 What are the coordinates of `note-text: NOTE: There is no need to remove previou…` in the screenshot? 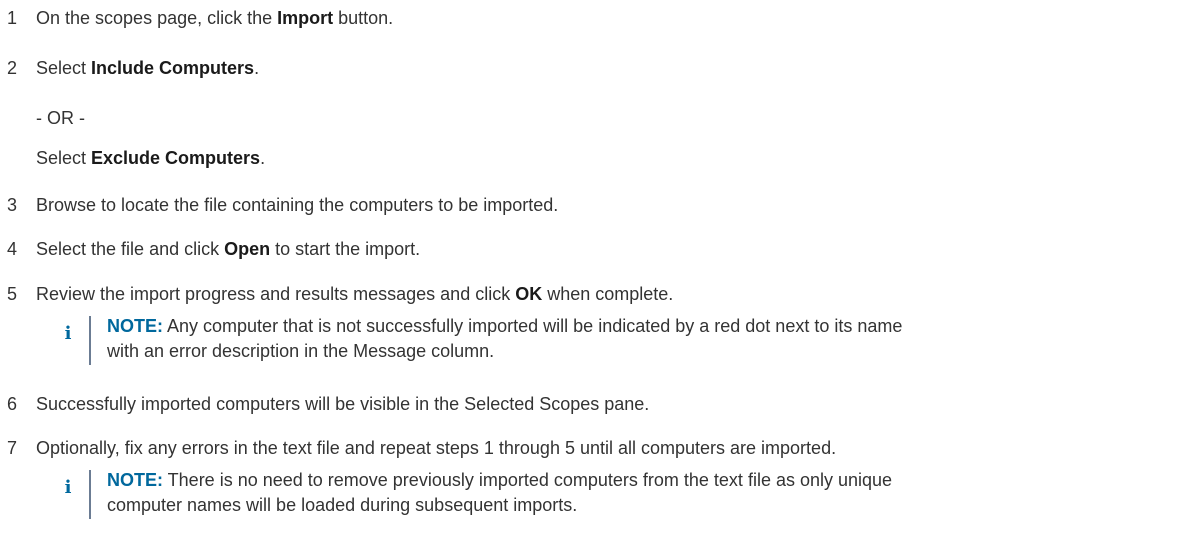 It's located at (500, 492).